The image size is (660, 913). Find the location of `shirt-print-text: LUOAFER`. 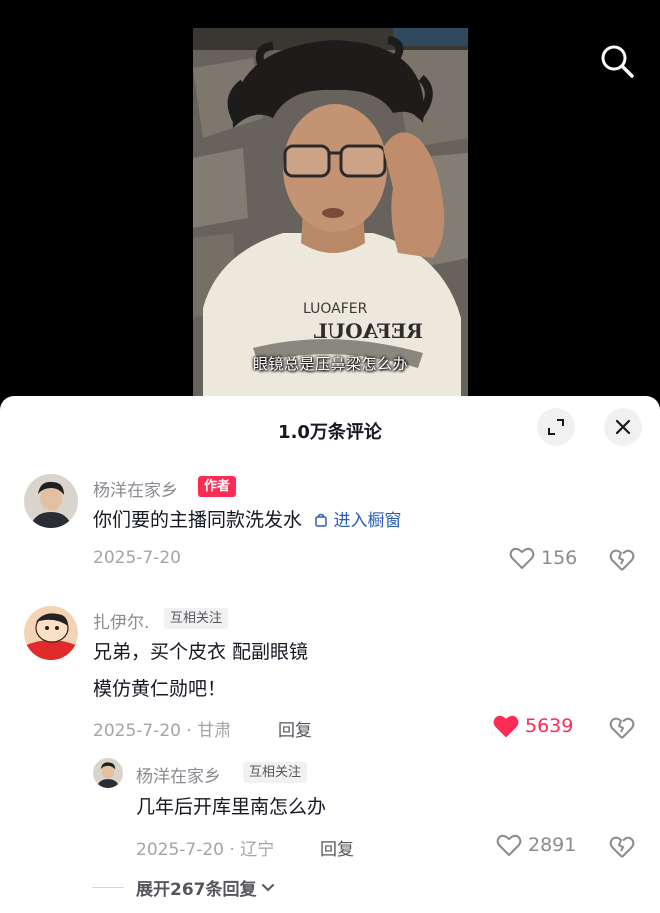

shirt-print-text: LUOAFER is located at coordinates (335, 309).